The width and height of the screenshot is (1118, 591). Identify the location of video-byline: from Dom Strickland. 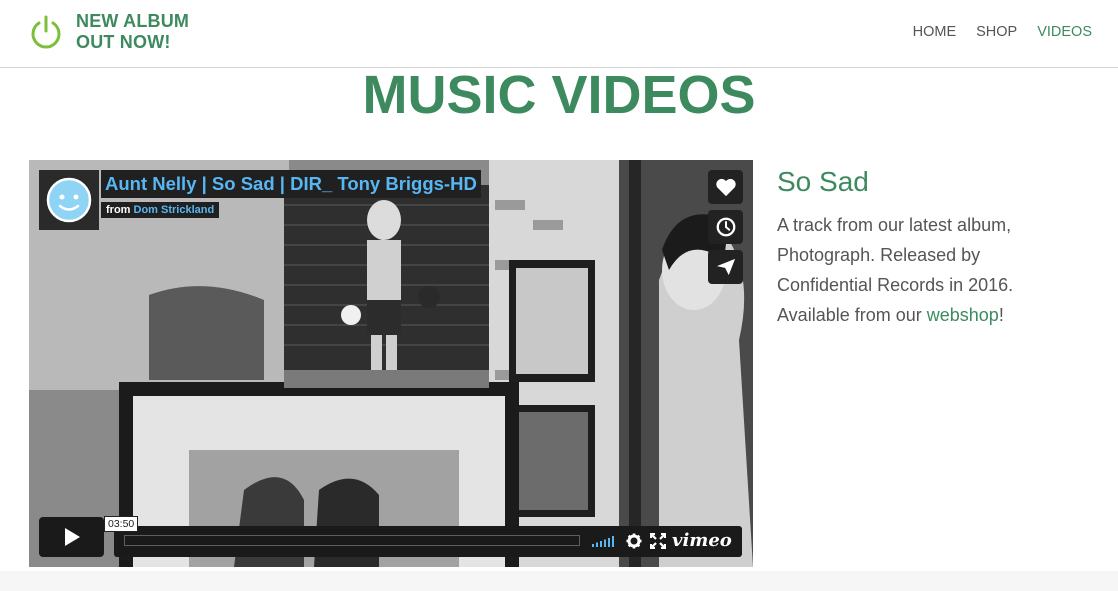
(160, 210).